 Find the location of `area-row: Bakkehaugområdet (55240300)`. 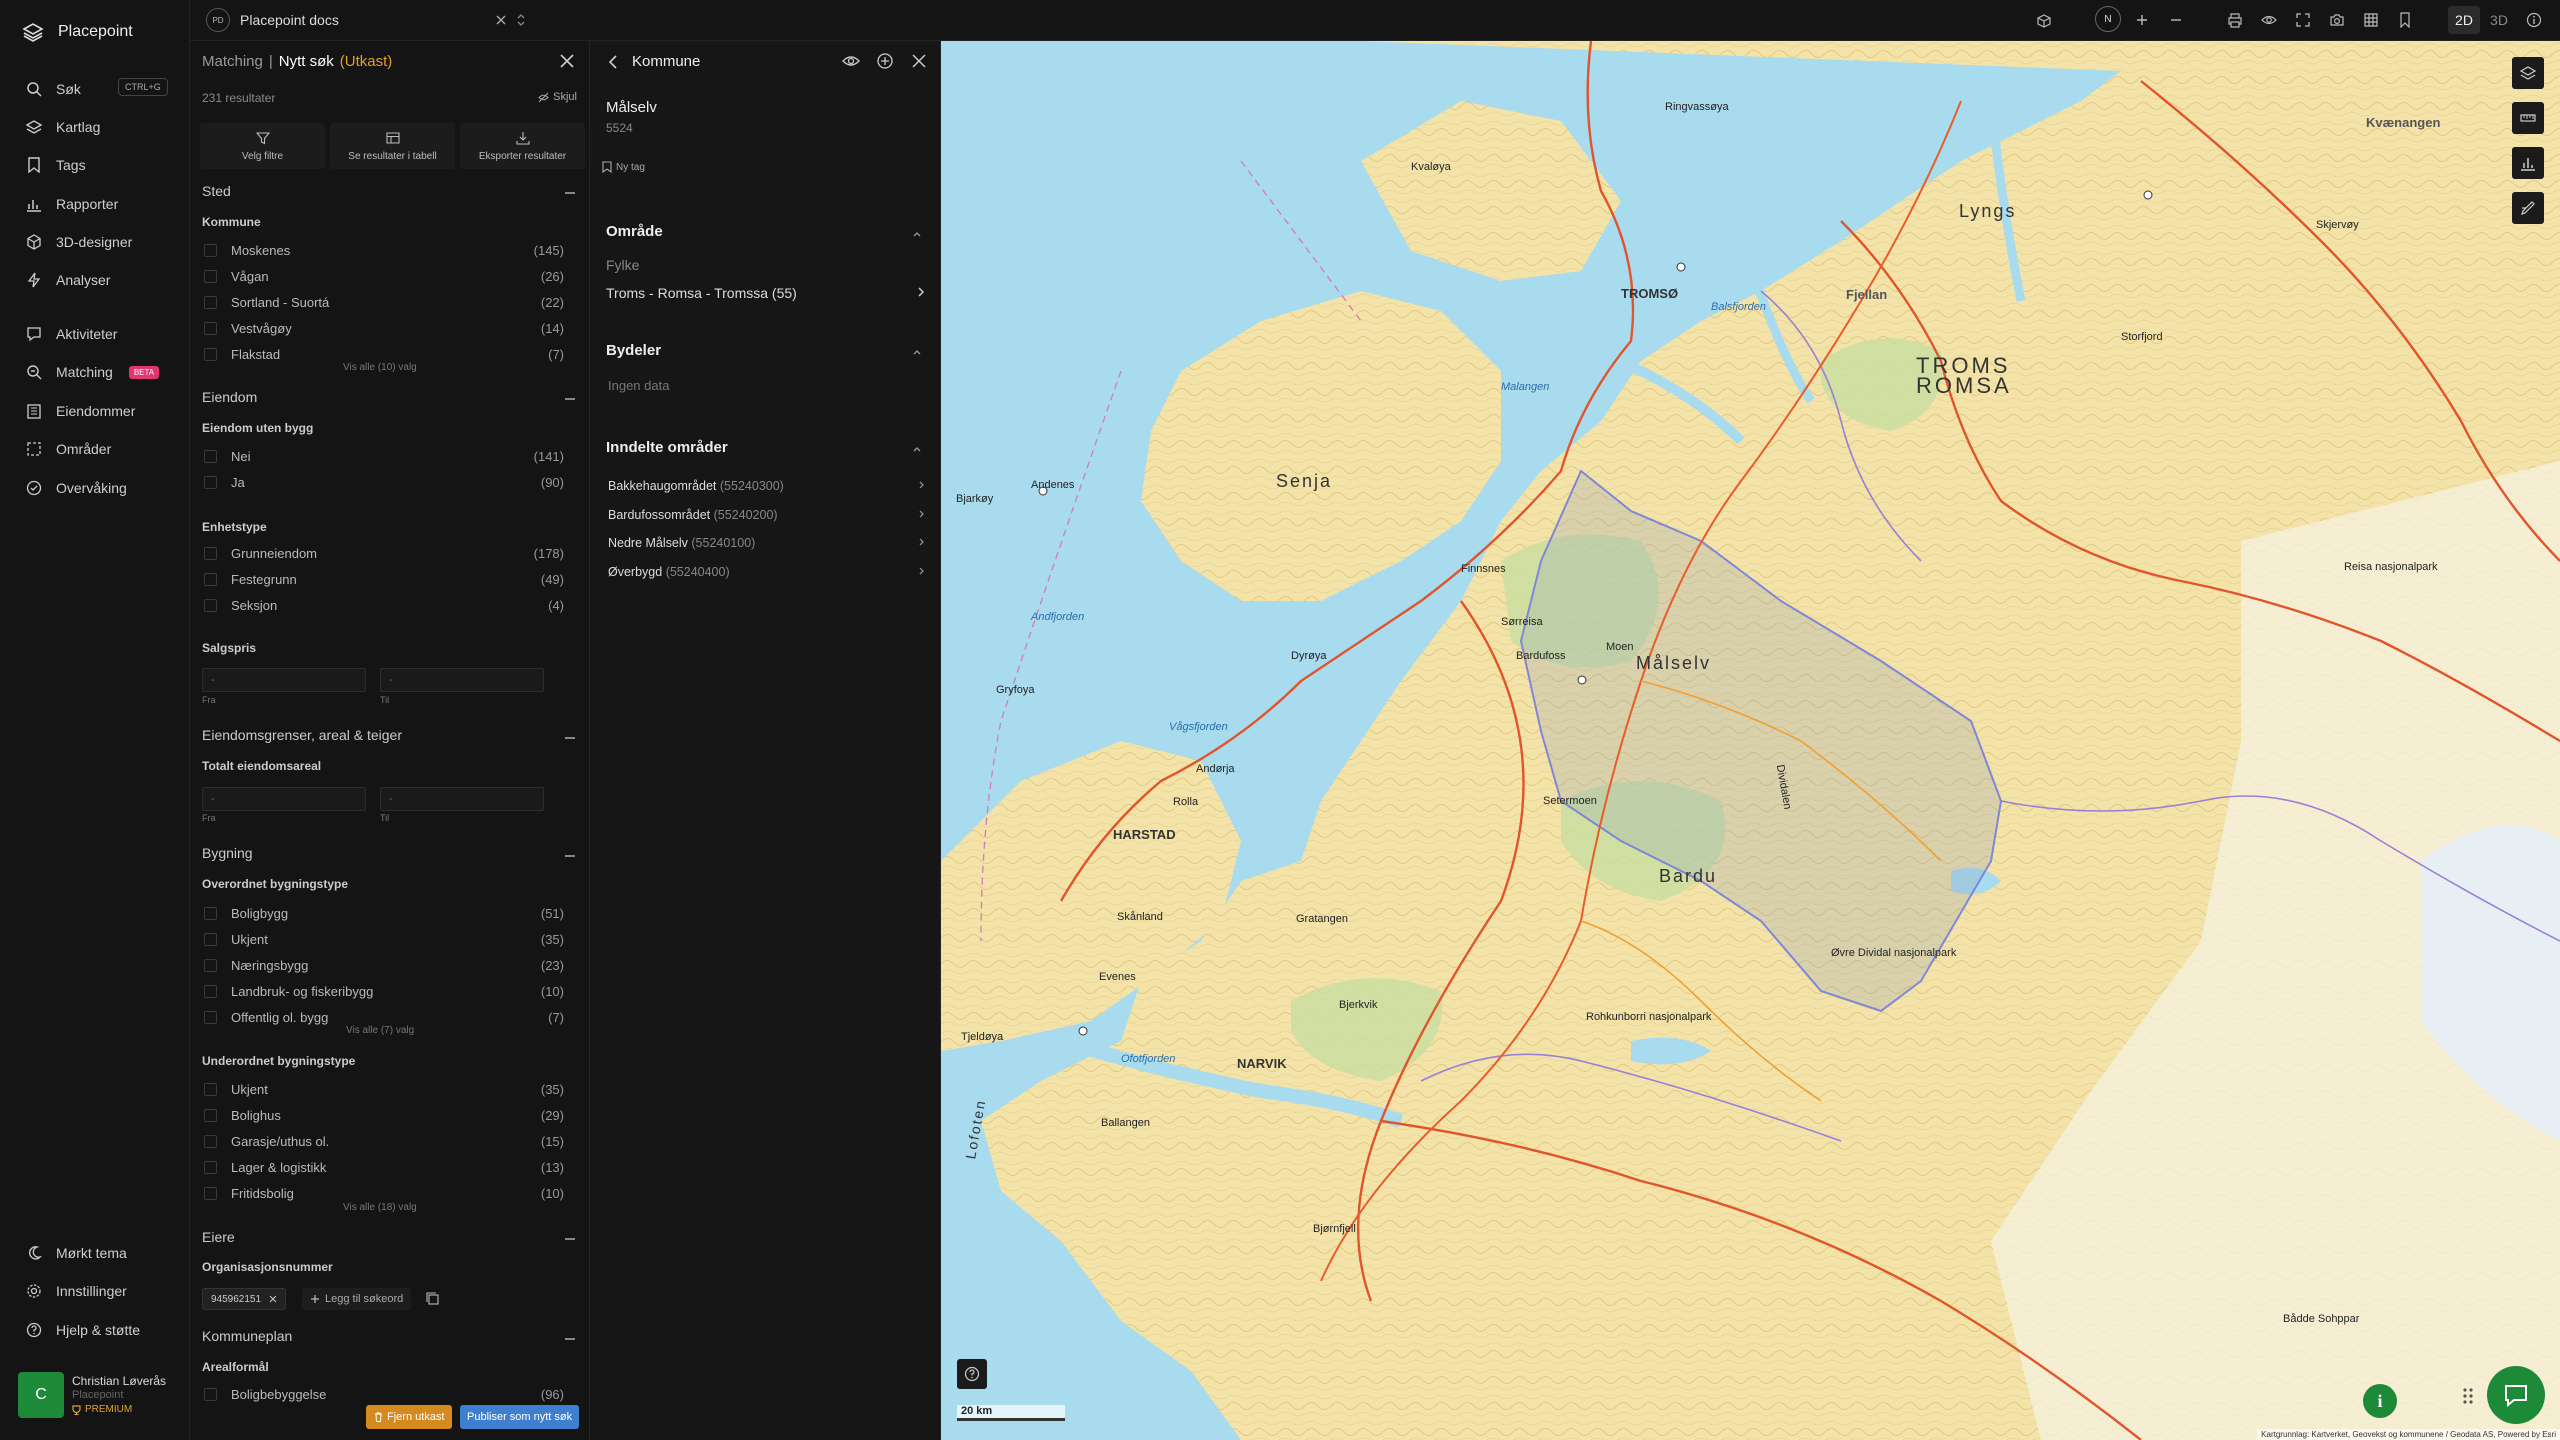

area-row: Bakkehaugområdet (55240300) is located at coordinates (767, 486).